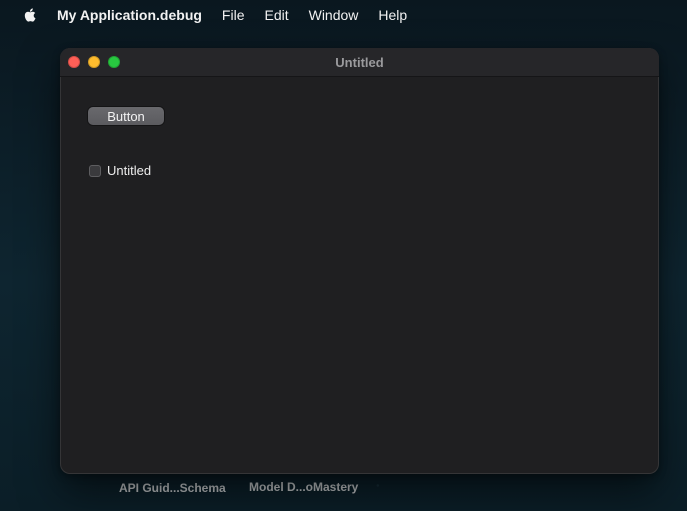 This screenshot has height=511, width=687. What do you see at coordinates (131, 14) in the screenshot?
I see `menu-app-name: My Application.debug` at bounding box center [131, 14].